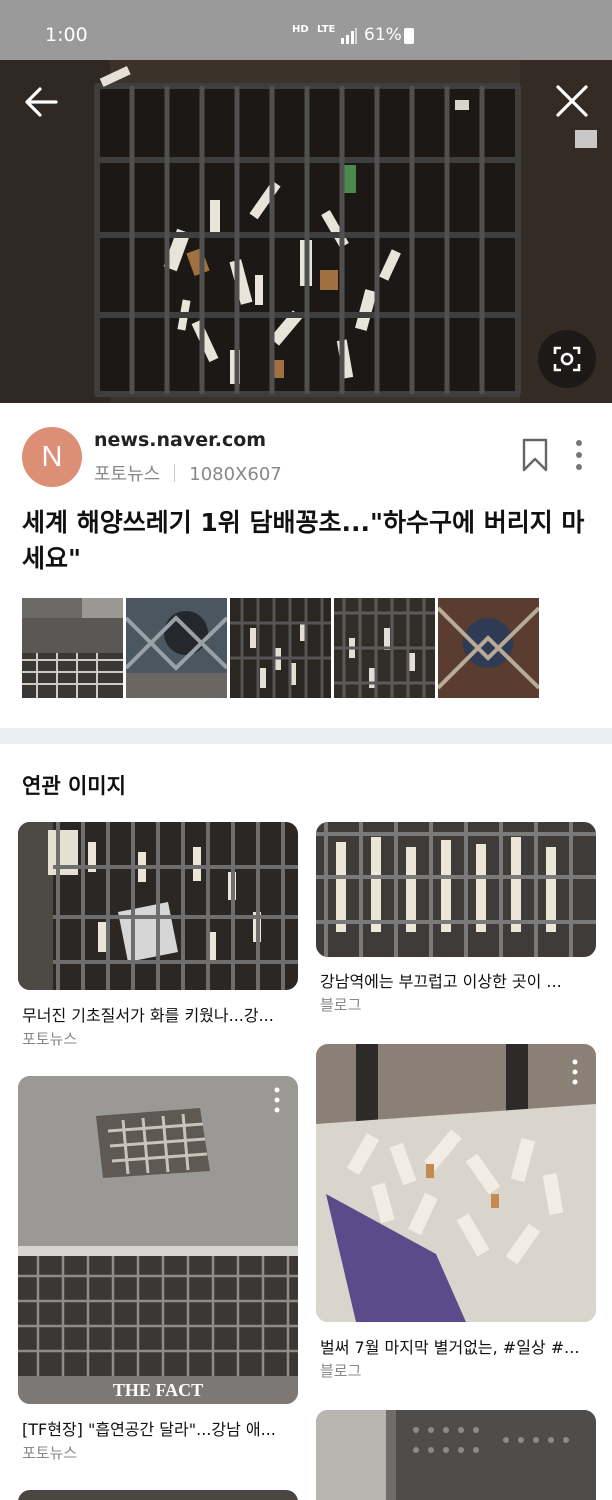  Describe the element at coordinates (175, 473) in the screenshot. I see `meta-divider` at that location.